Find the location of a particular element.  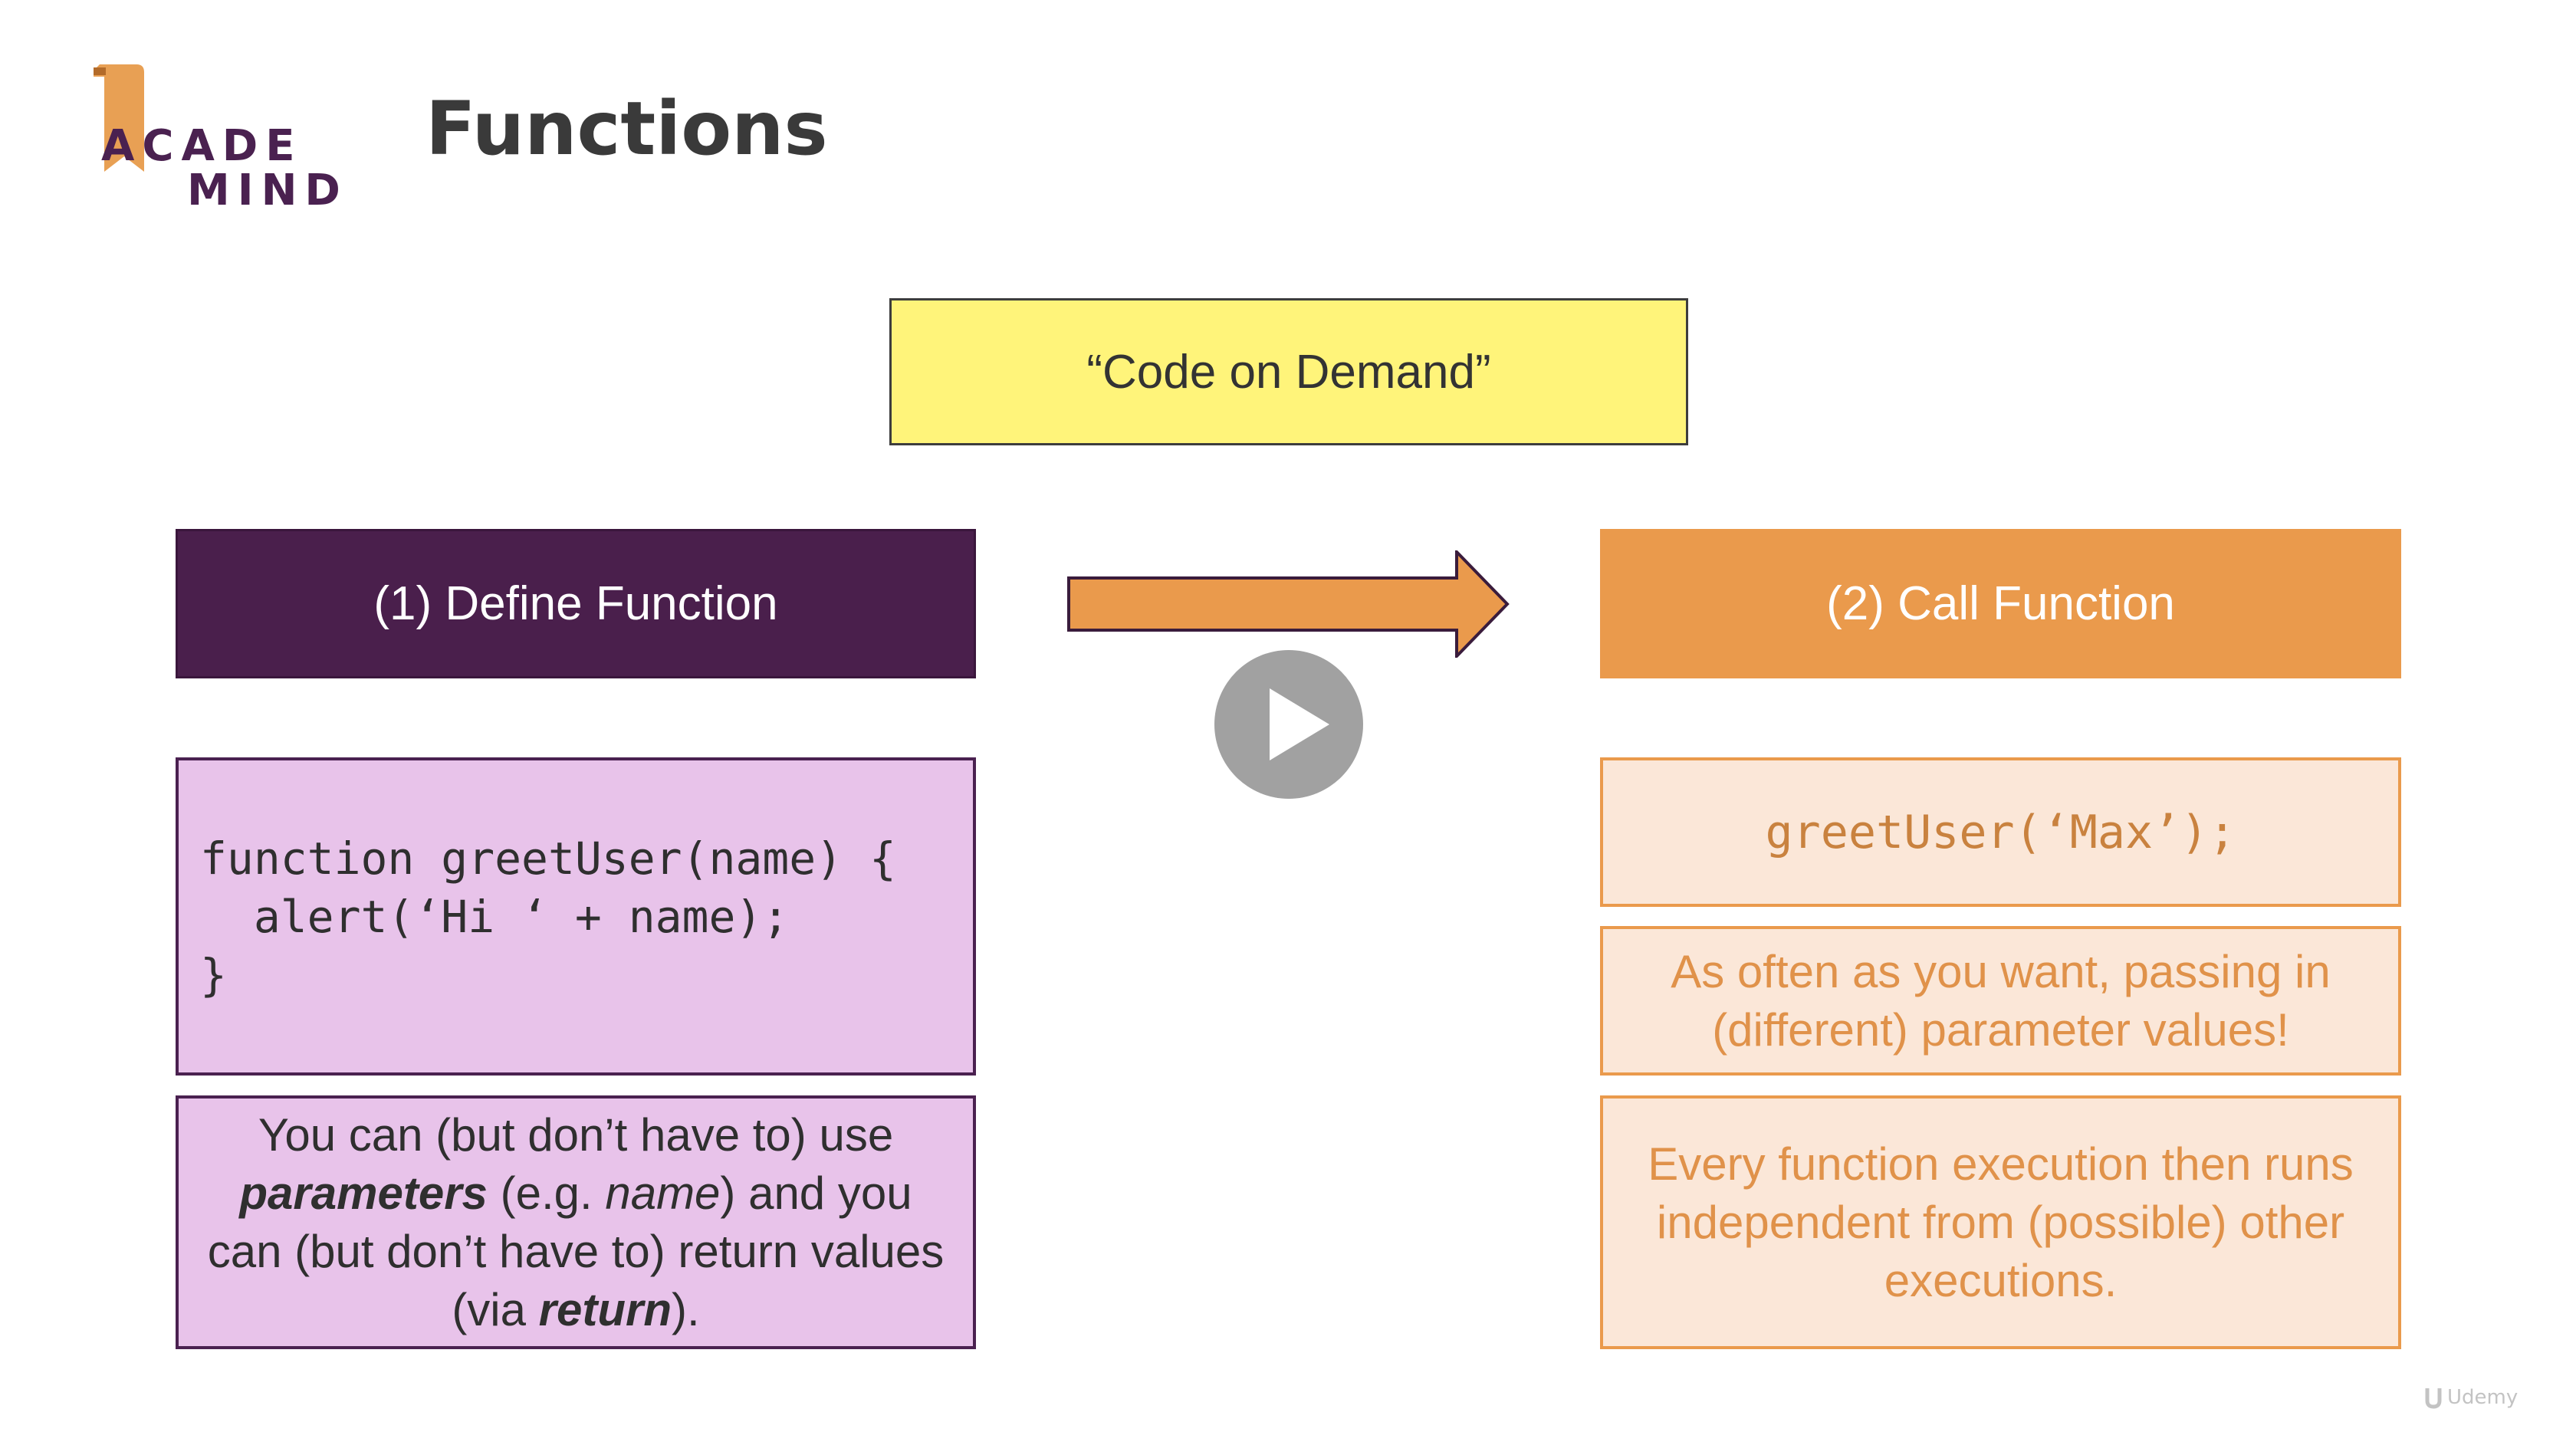

udemy-watermark-icon: Udemy is located at coordinates (2471, 1397).